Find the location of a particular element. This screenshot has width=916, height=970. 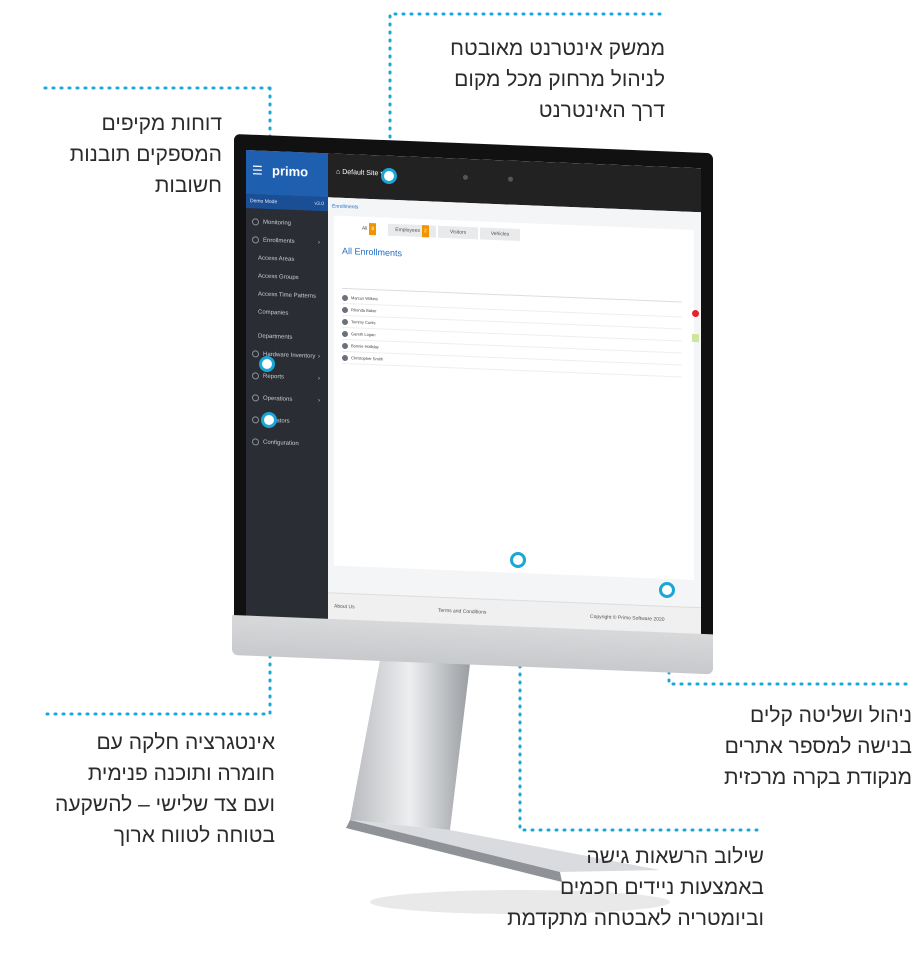

demo-mode-label: Demo Mode is located at coordinates (264, 202).